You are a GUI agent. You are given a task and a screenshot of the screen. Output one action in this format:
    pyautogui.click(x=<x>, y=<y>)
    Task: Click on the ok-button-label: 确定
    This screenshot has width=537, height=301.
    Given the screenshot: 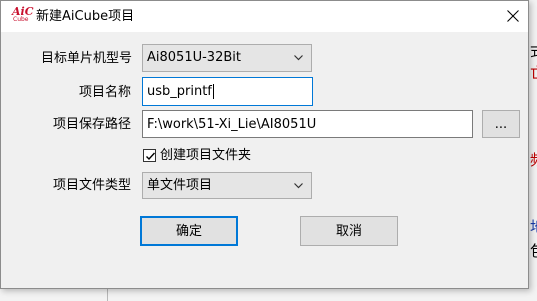 What is the action you would take?
    pyautogui.click(x=188, y=231)
    